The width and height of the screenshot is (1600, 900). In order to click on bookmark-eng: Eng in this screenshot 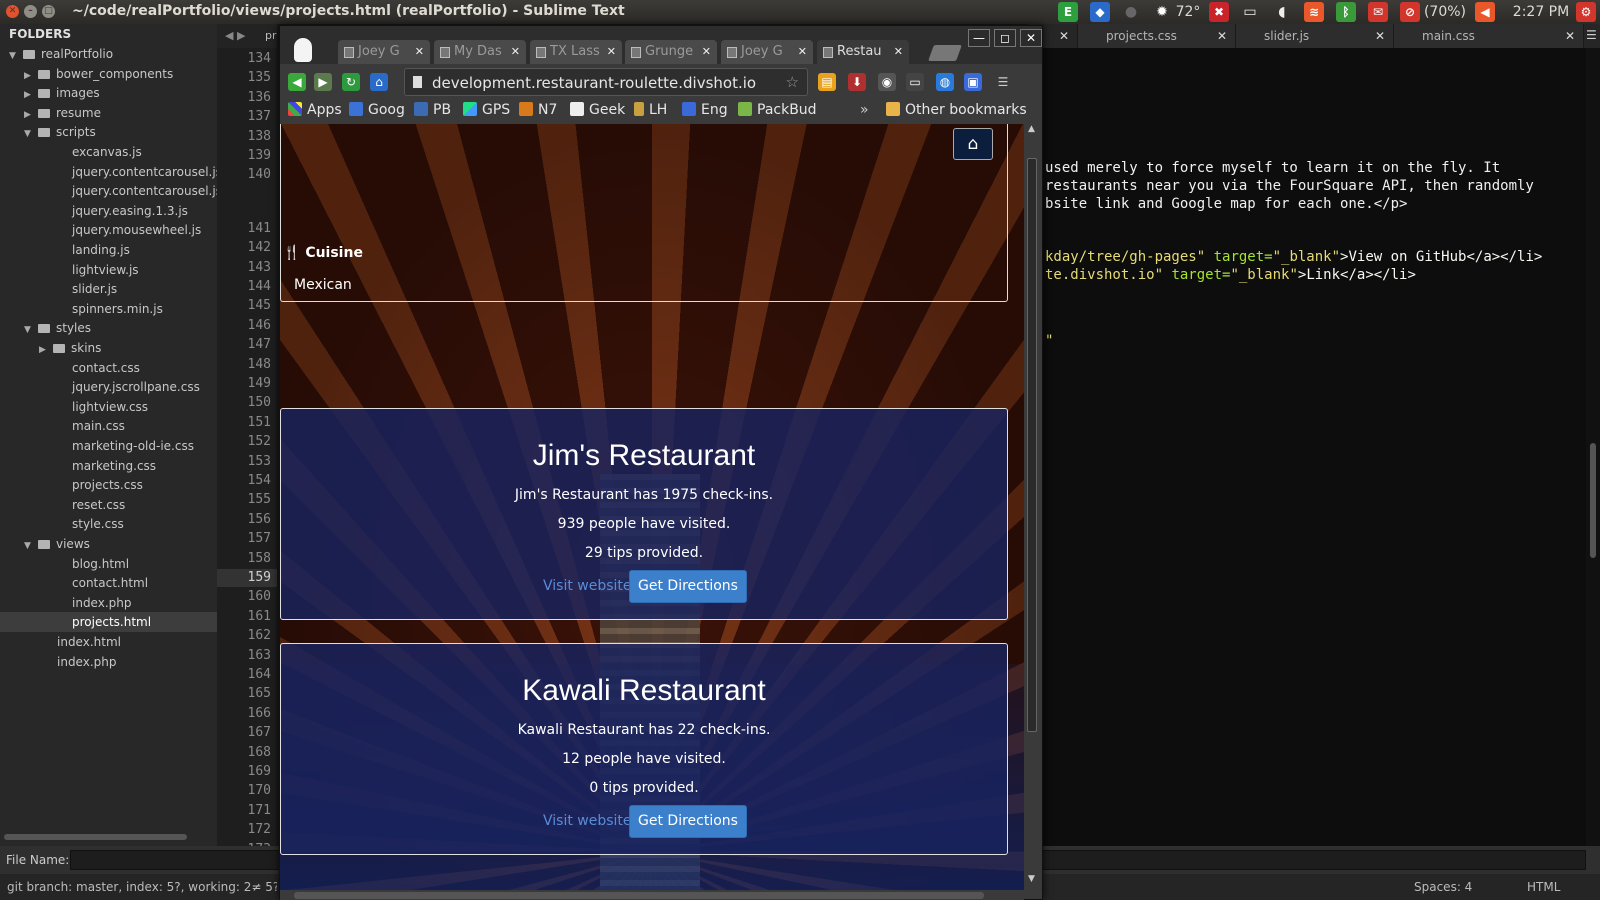, I will do `click(705, 110)`.